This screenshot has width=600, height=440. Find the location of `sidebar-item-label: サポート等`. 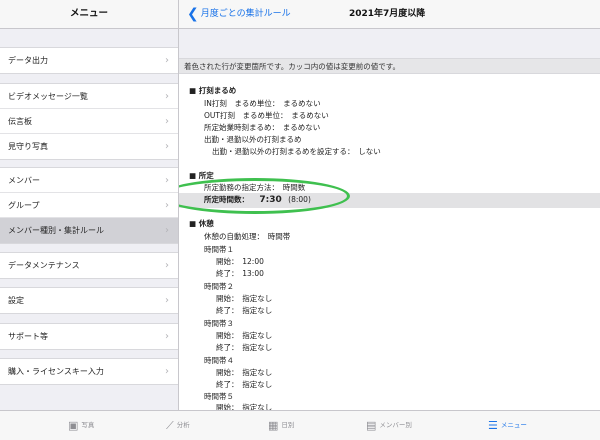

sidebar-item-label: サポート等 is located at coordinates (28, 336).